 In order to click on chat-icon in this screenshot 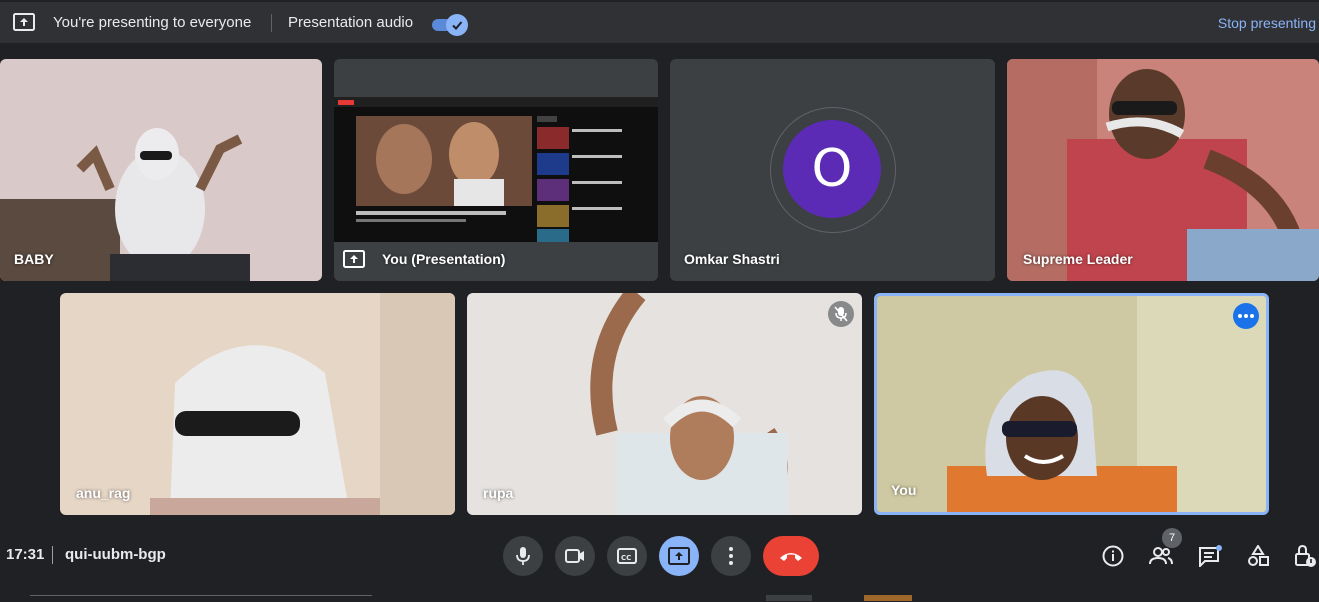, I will do `click(1210, 556)`.